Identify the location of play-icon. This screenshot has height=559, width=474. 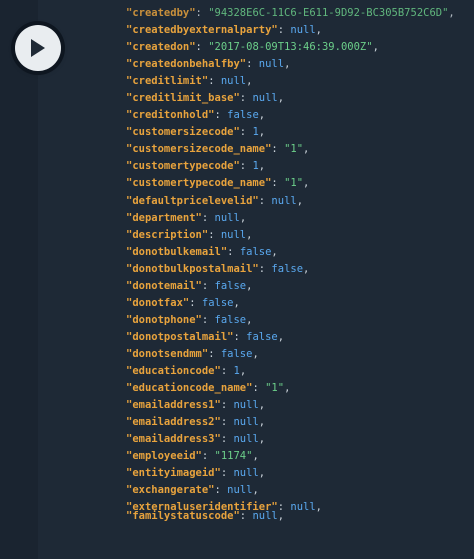
(38, 48).